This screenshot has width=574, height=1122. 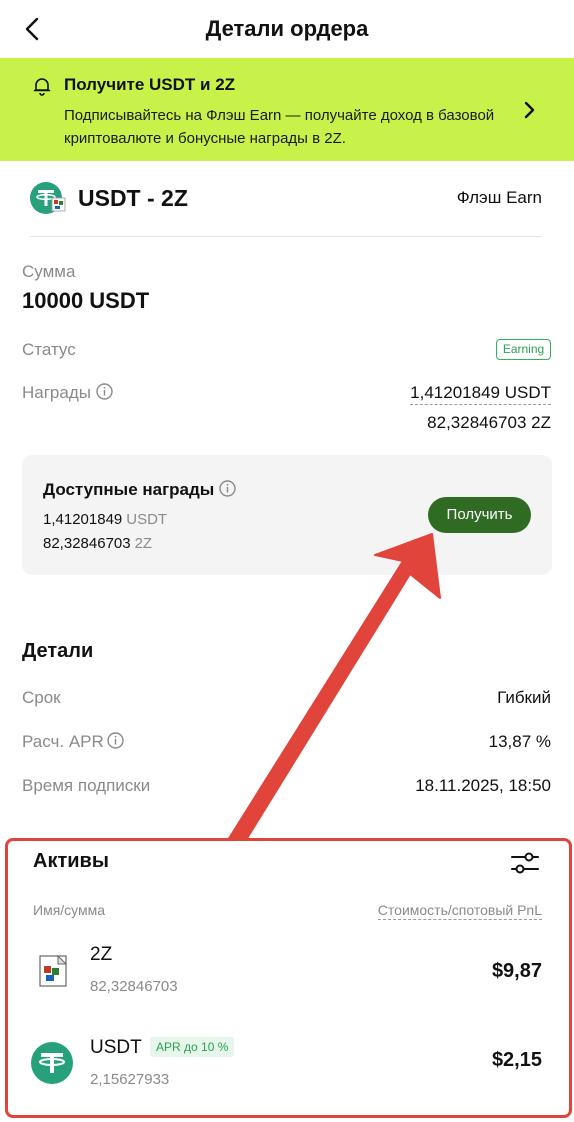 What do you see at coordinates (489, 422) in the screenshot?
I see `rewards-2z-value: 82,32846703 2Z` at bounding box center [489, 422].